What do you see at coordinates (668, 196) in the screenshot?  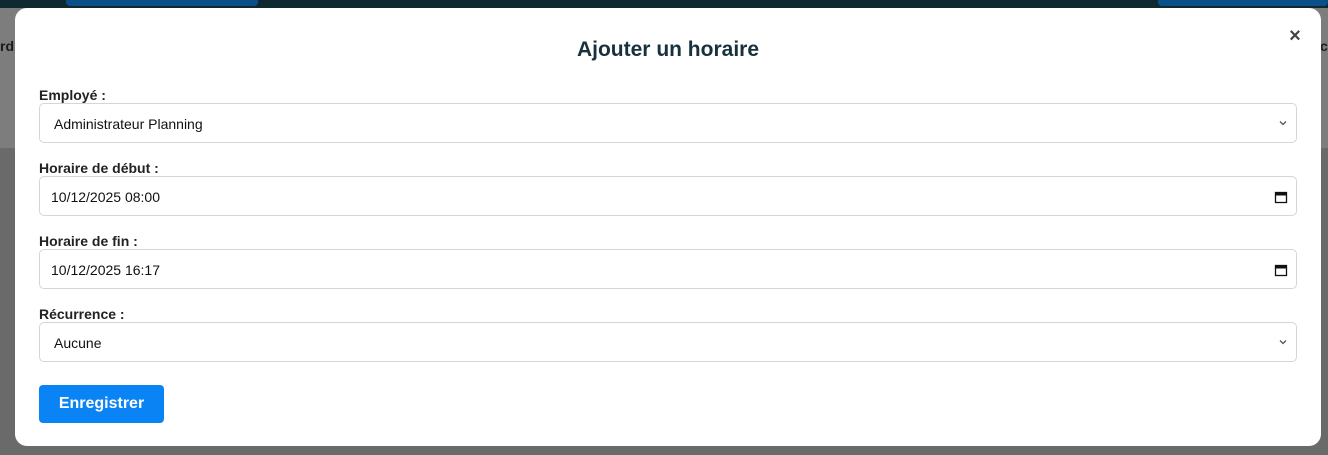 I see `start-datetime-input: 10/12/2025 08:00` at bounding box center [668, 196].